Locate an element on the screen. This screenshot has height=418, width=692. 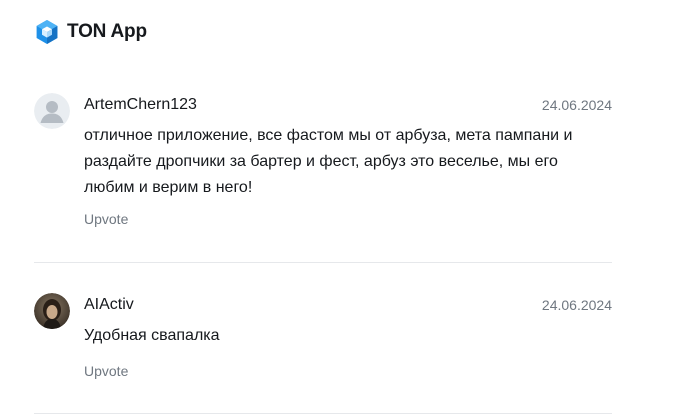
review-author: ArtemChern123 is located at coordinates (140, 105).